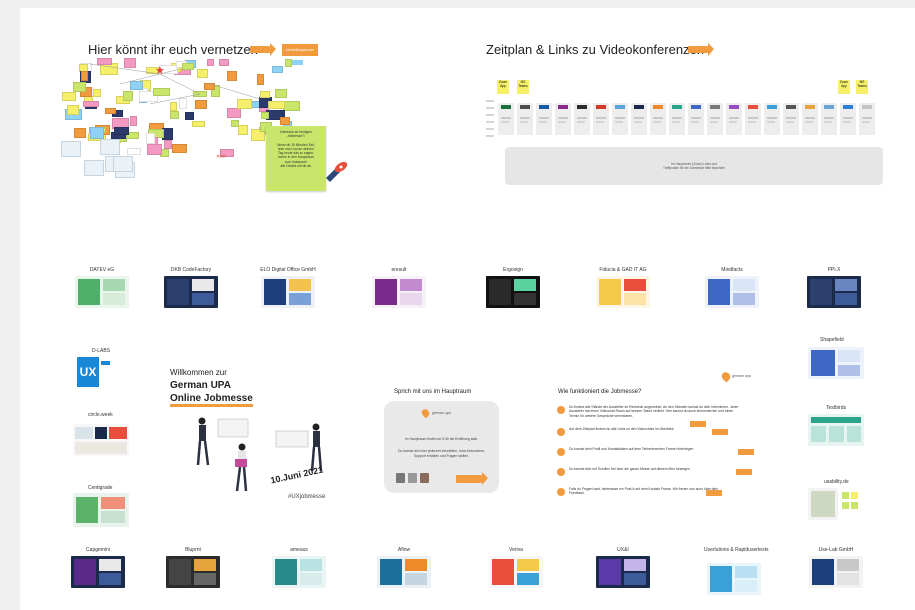 The image size is (915, 610). I want to click on exhibitor-booth-usability, so click(823, 504).